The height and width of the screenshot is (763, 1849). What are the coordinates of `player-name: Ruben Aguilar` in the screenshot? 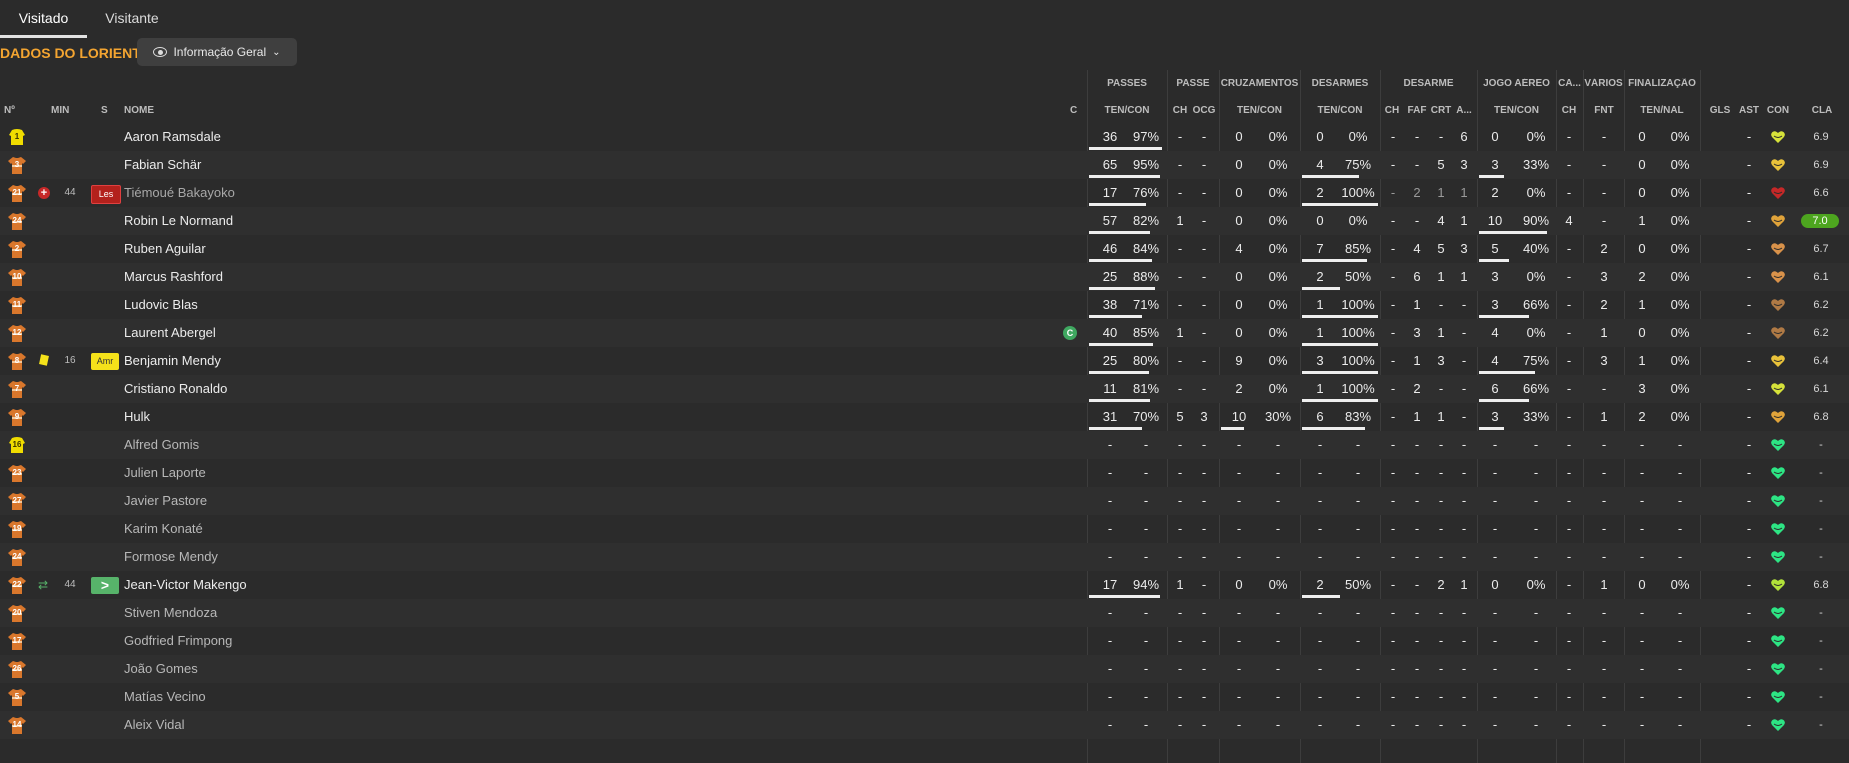 It's located at (574, 249).